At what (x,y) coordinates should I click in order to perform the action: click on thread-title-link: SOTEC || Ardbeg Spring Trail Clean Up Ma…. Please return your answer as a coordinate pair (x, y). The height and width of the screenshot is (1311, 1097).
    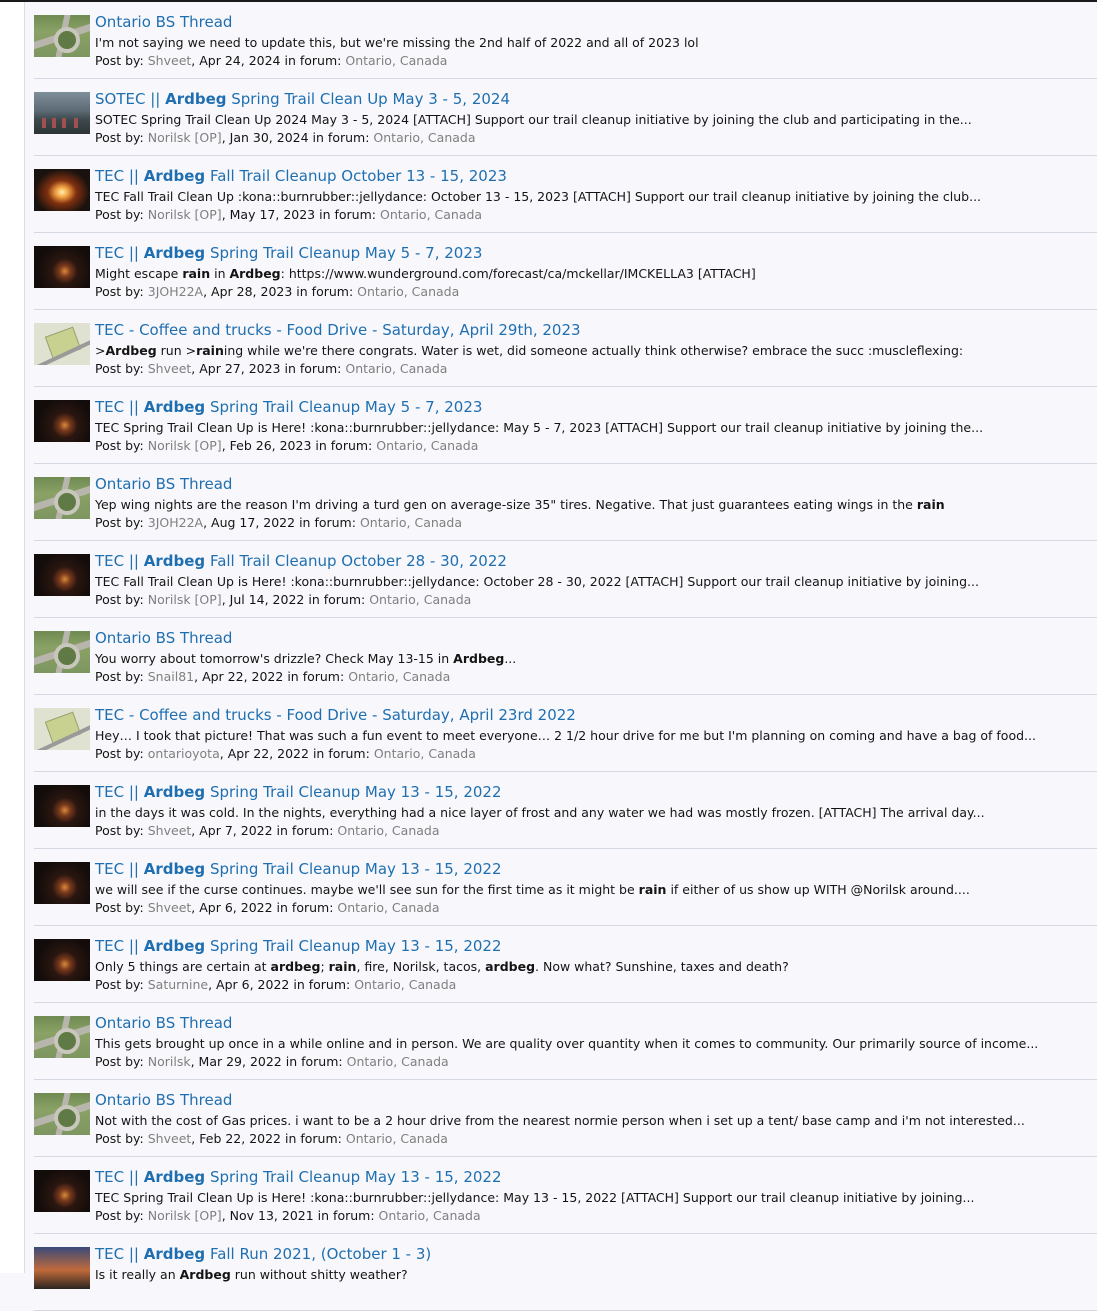
    Looking at the image, I should click on (302, 99).